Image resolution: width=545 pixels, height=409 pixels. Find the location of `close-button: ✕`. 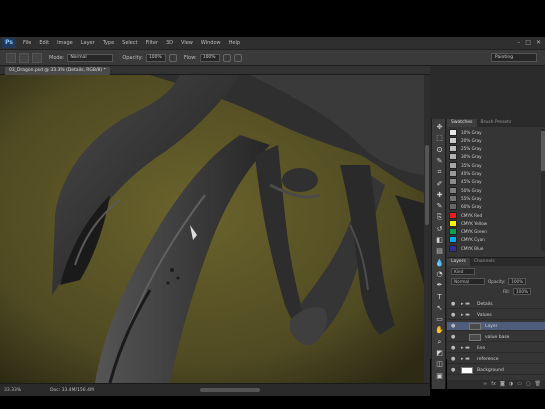

close-button: ✕ is located at coordinates (538, 42).